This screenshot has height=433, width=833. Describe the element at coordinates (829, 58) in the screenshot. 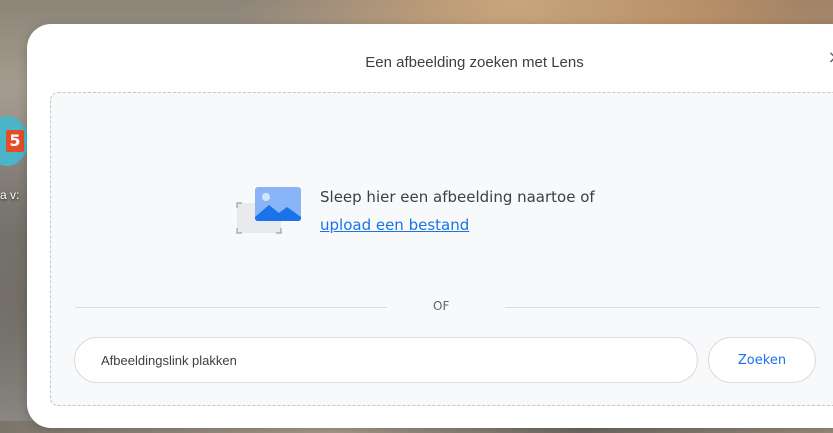

I see `close-icon: ×` at that location.